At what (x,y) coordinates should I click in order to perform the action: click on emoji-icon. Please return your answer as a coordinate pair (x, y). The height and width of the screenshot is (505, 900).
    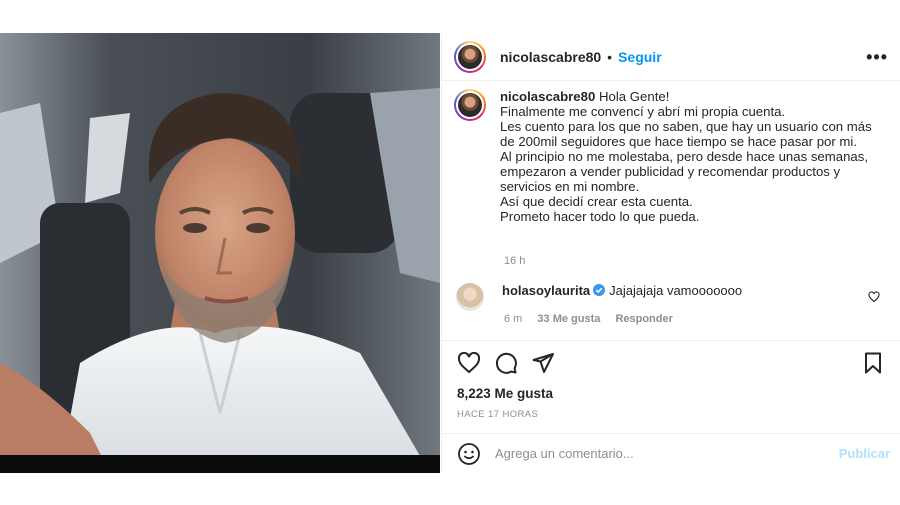
    Looking at the image, I should click on (469, 454).